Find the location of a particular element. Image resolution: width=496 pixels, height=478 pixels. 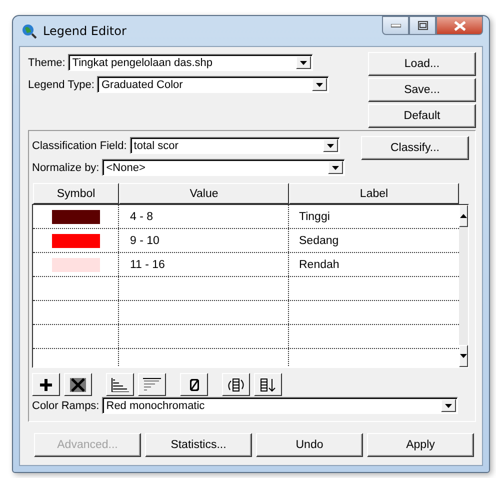

table-cell: 9 - 10 is located at coordinates (204, 240).